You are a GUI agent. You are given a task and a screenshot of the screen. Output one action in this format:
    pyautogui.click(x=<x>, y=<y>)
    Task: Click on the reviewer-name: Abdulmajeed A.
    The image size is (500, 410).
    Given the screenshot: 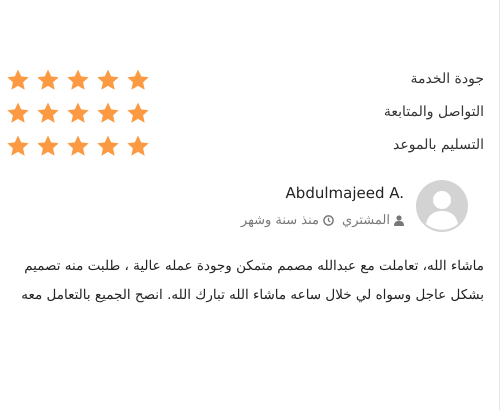 What is the action you would take?
    pyautogui.click(x=344, y=193)
    